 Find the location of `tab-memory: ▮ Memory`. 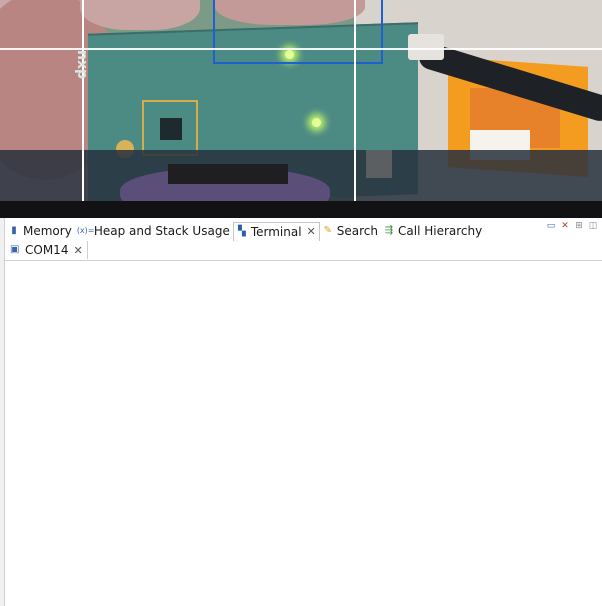

tab-memory: ▮ Memory is located at coordinates (40, 231).